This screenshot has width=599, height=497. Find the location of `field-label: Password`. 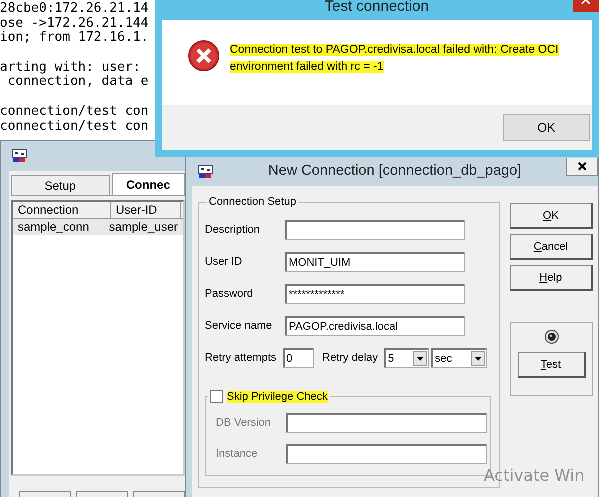

field-label: Password is located at coordinates (229, 294).